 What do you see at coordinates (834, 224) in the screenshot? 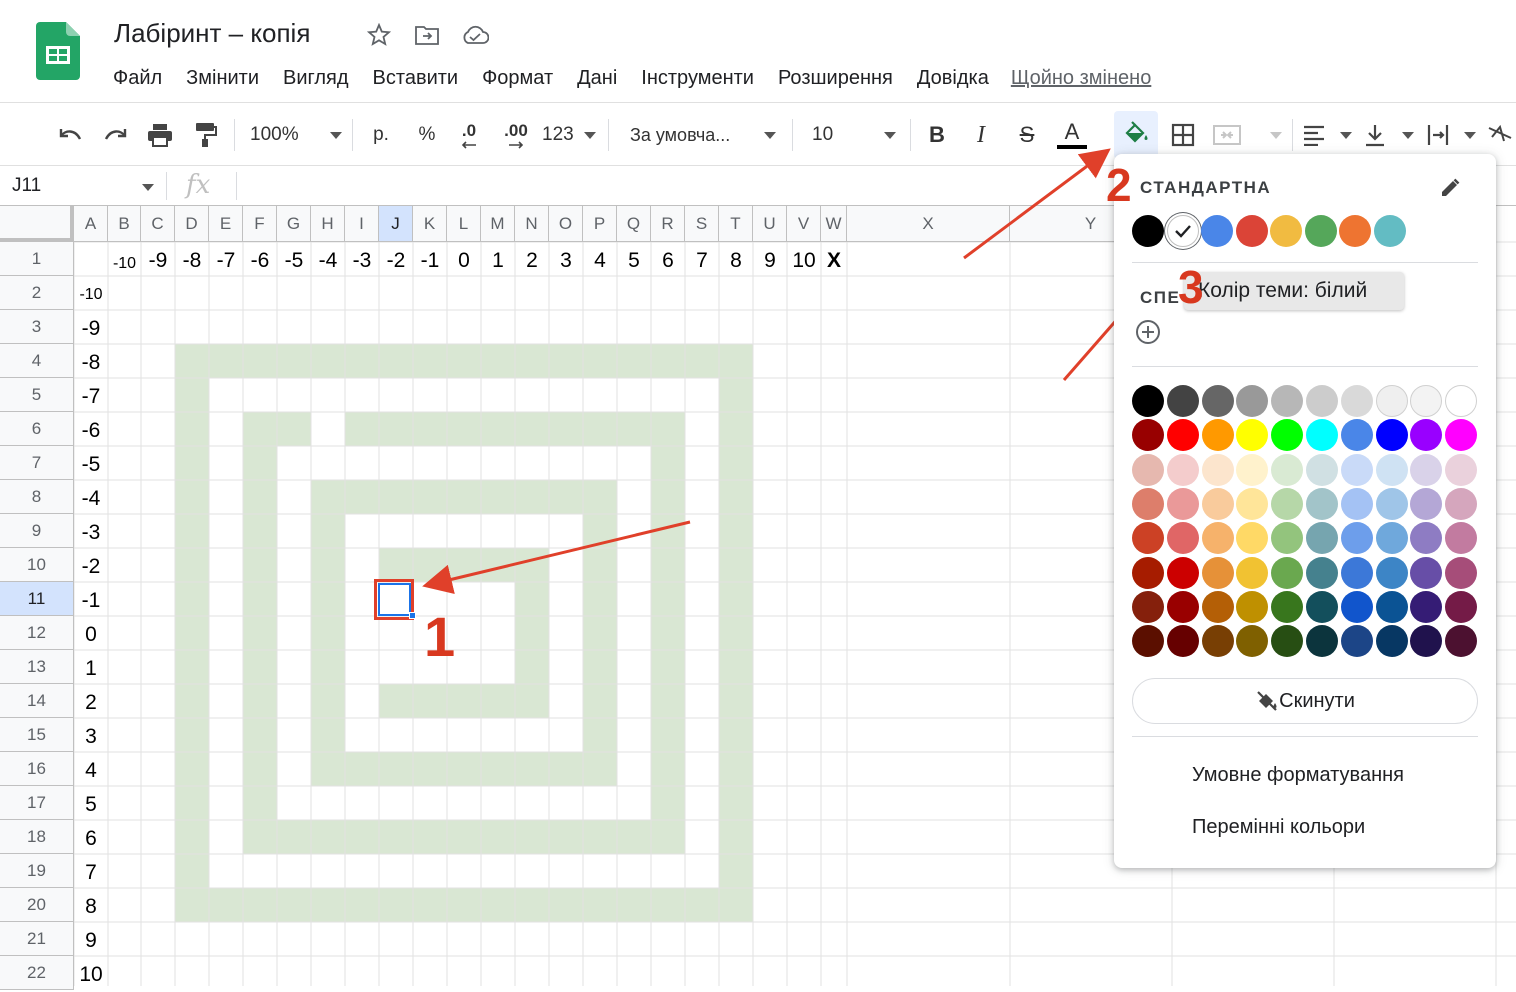
I see `column-header-w: W` at bounding box center [834, 224].